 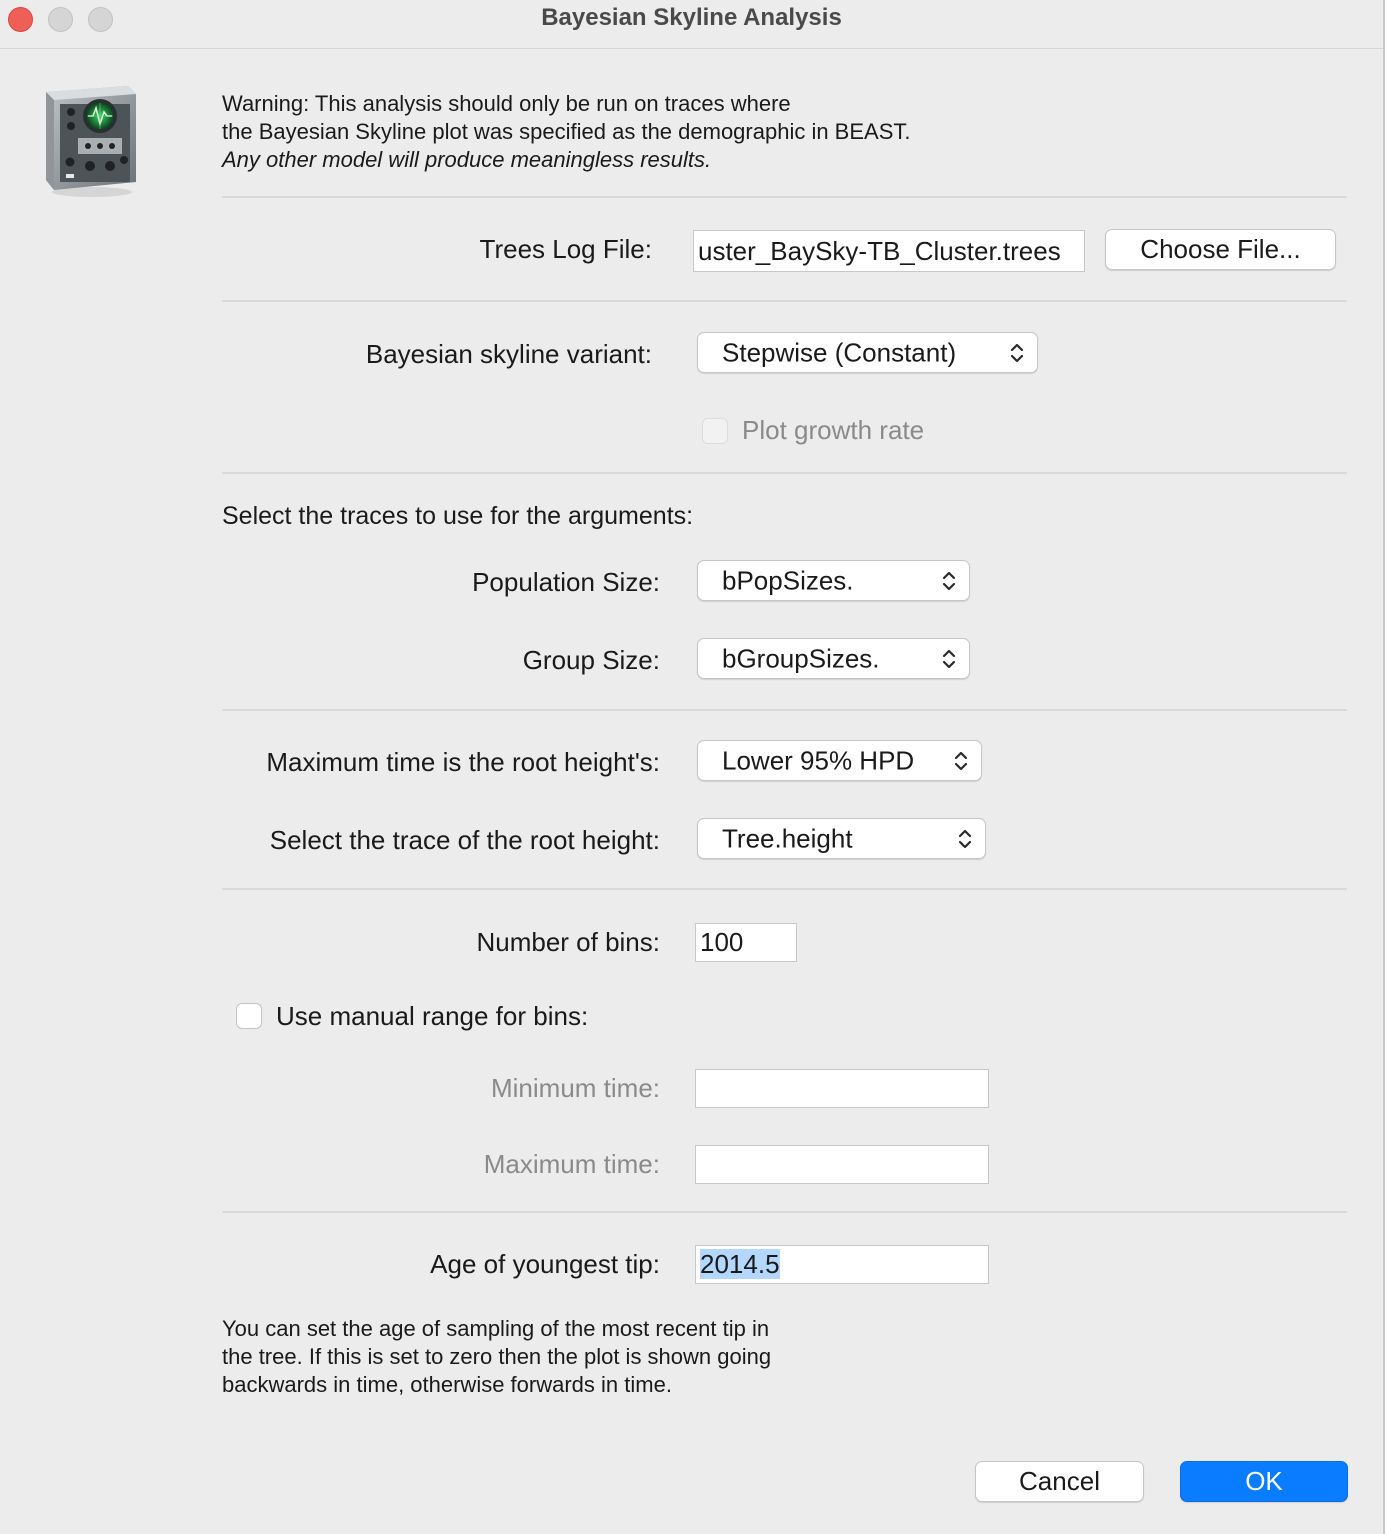 I want to click on population-size-label: Population Size:, so click(x=566, y=582).